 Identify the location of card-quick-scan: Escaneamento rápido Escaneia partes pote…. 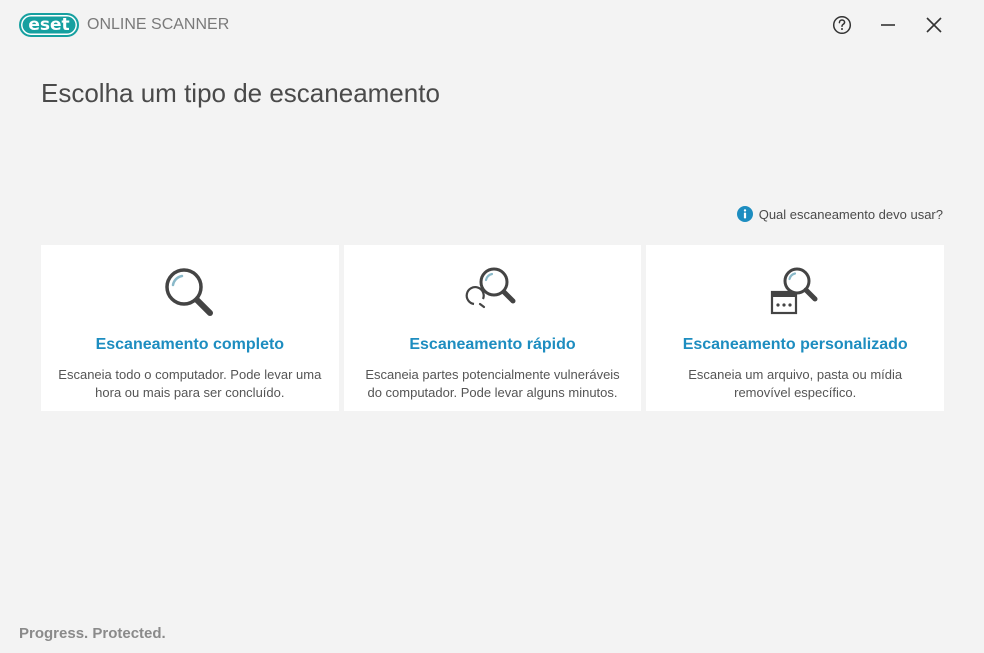
(492, 328).